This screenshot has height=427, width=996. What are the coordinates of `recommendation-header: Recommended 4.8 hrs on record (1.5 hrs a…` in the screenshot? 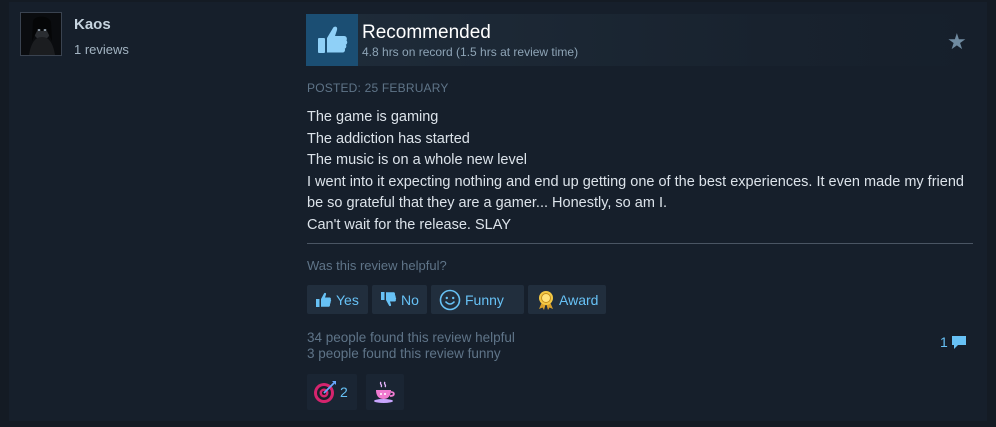 It's located at (639, 40).